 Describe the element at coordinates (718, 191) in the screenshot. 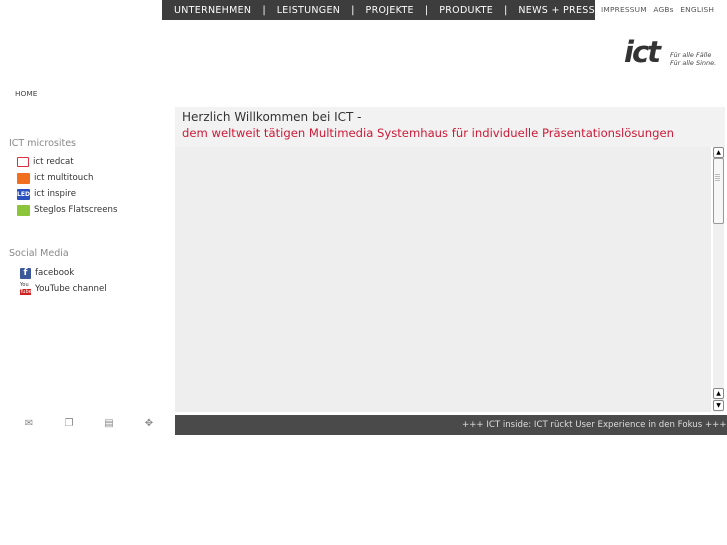

I see `scroll-thumb` at that location.